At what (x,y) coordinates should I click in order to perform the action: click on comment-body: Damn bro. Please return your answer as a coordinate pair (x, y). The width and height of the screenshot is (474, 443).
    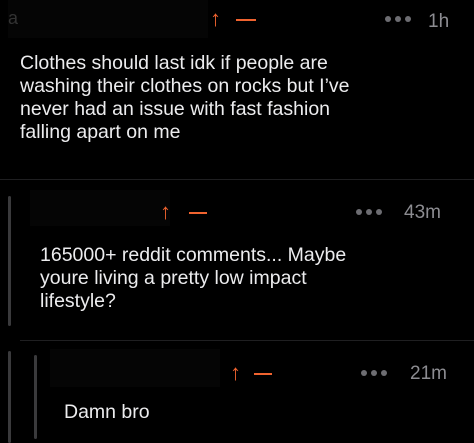
    Looking at the image, I should click on (107, 412).